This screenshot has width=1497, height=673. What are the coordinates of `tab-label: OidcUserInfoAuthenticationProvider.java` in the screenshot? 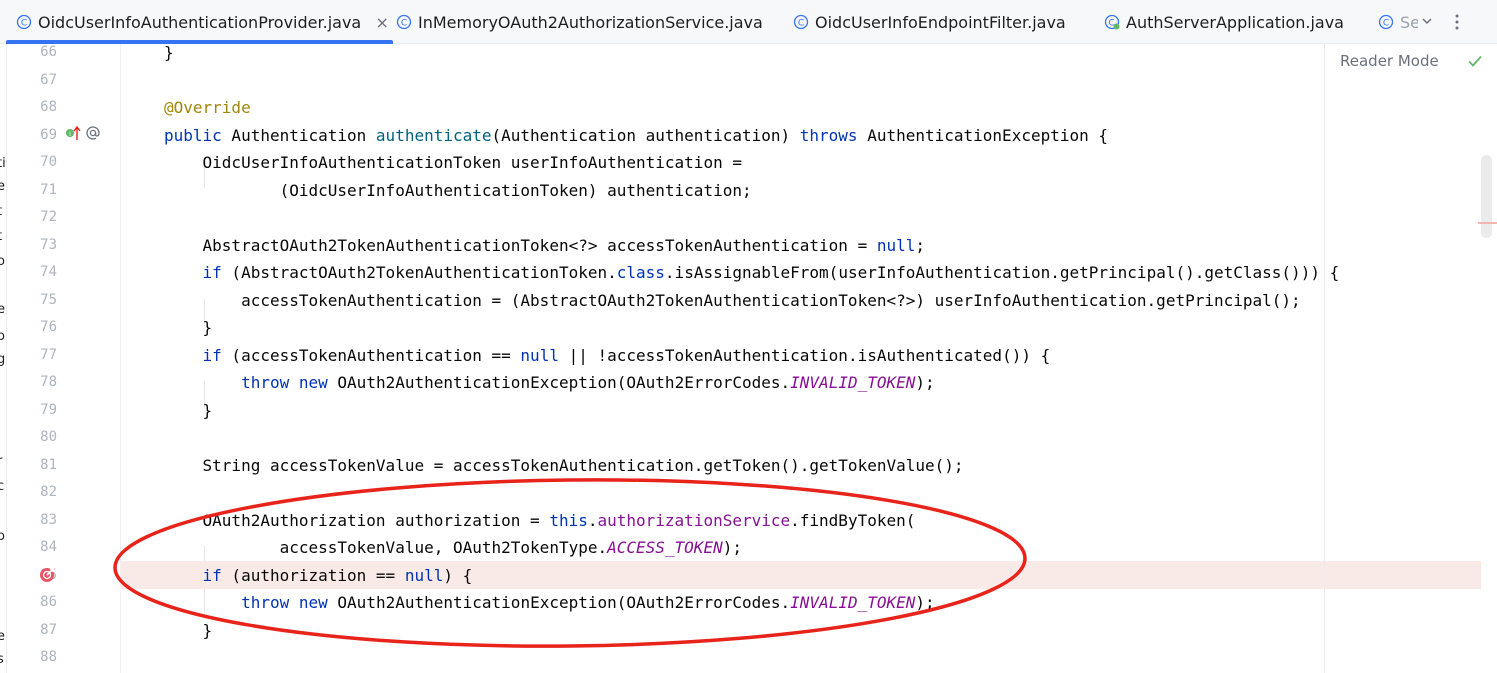 It's located at (200, 22).